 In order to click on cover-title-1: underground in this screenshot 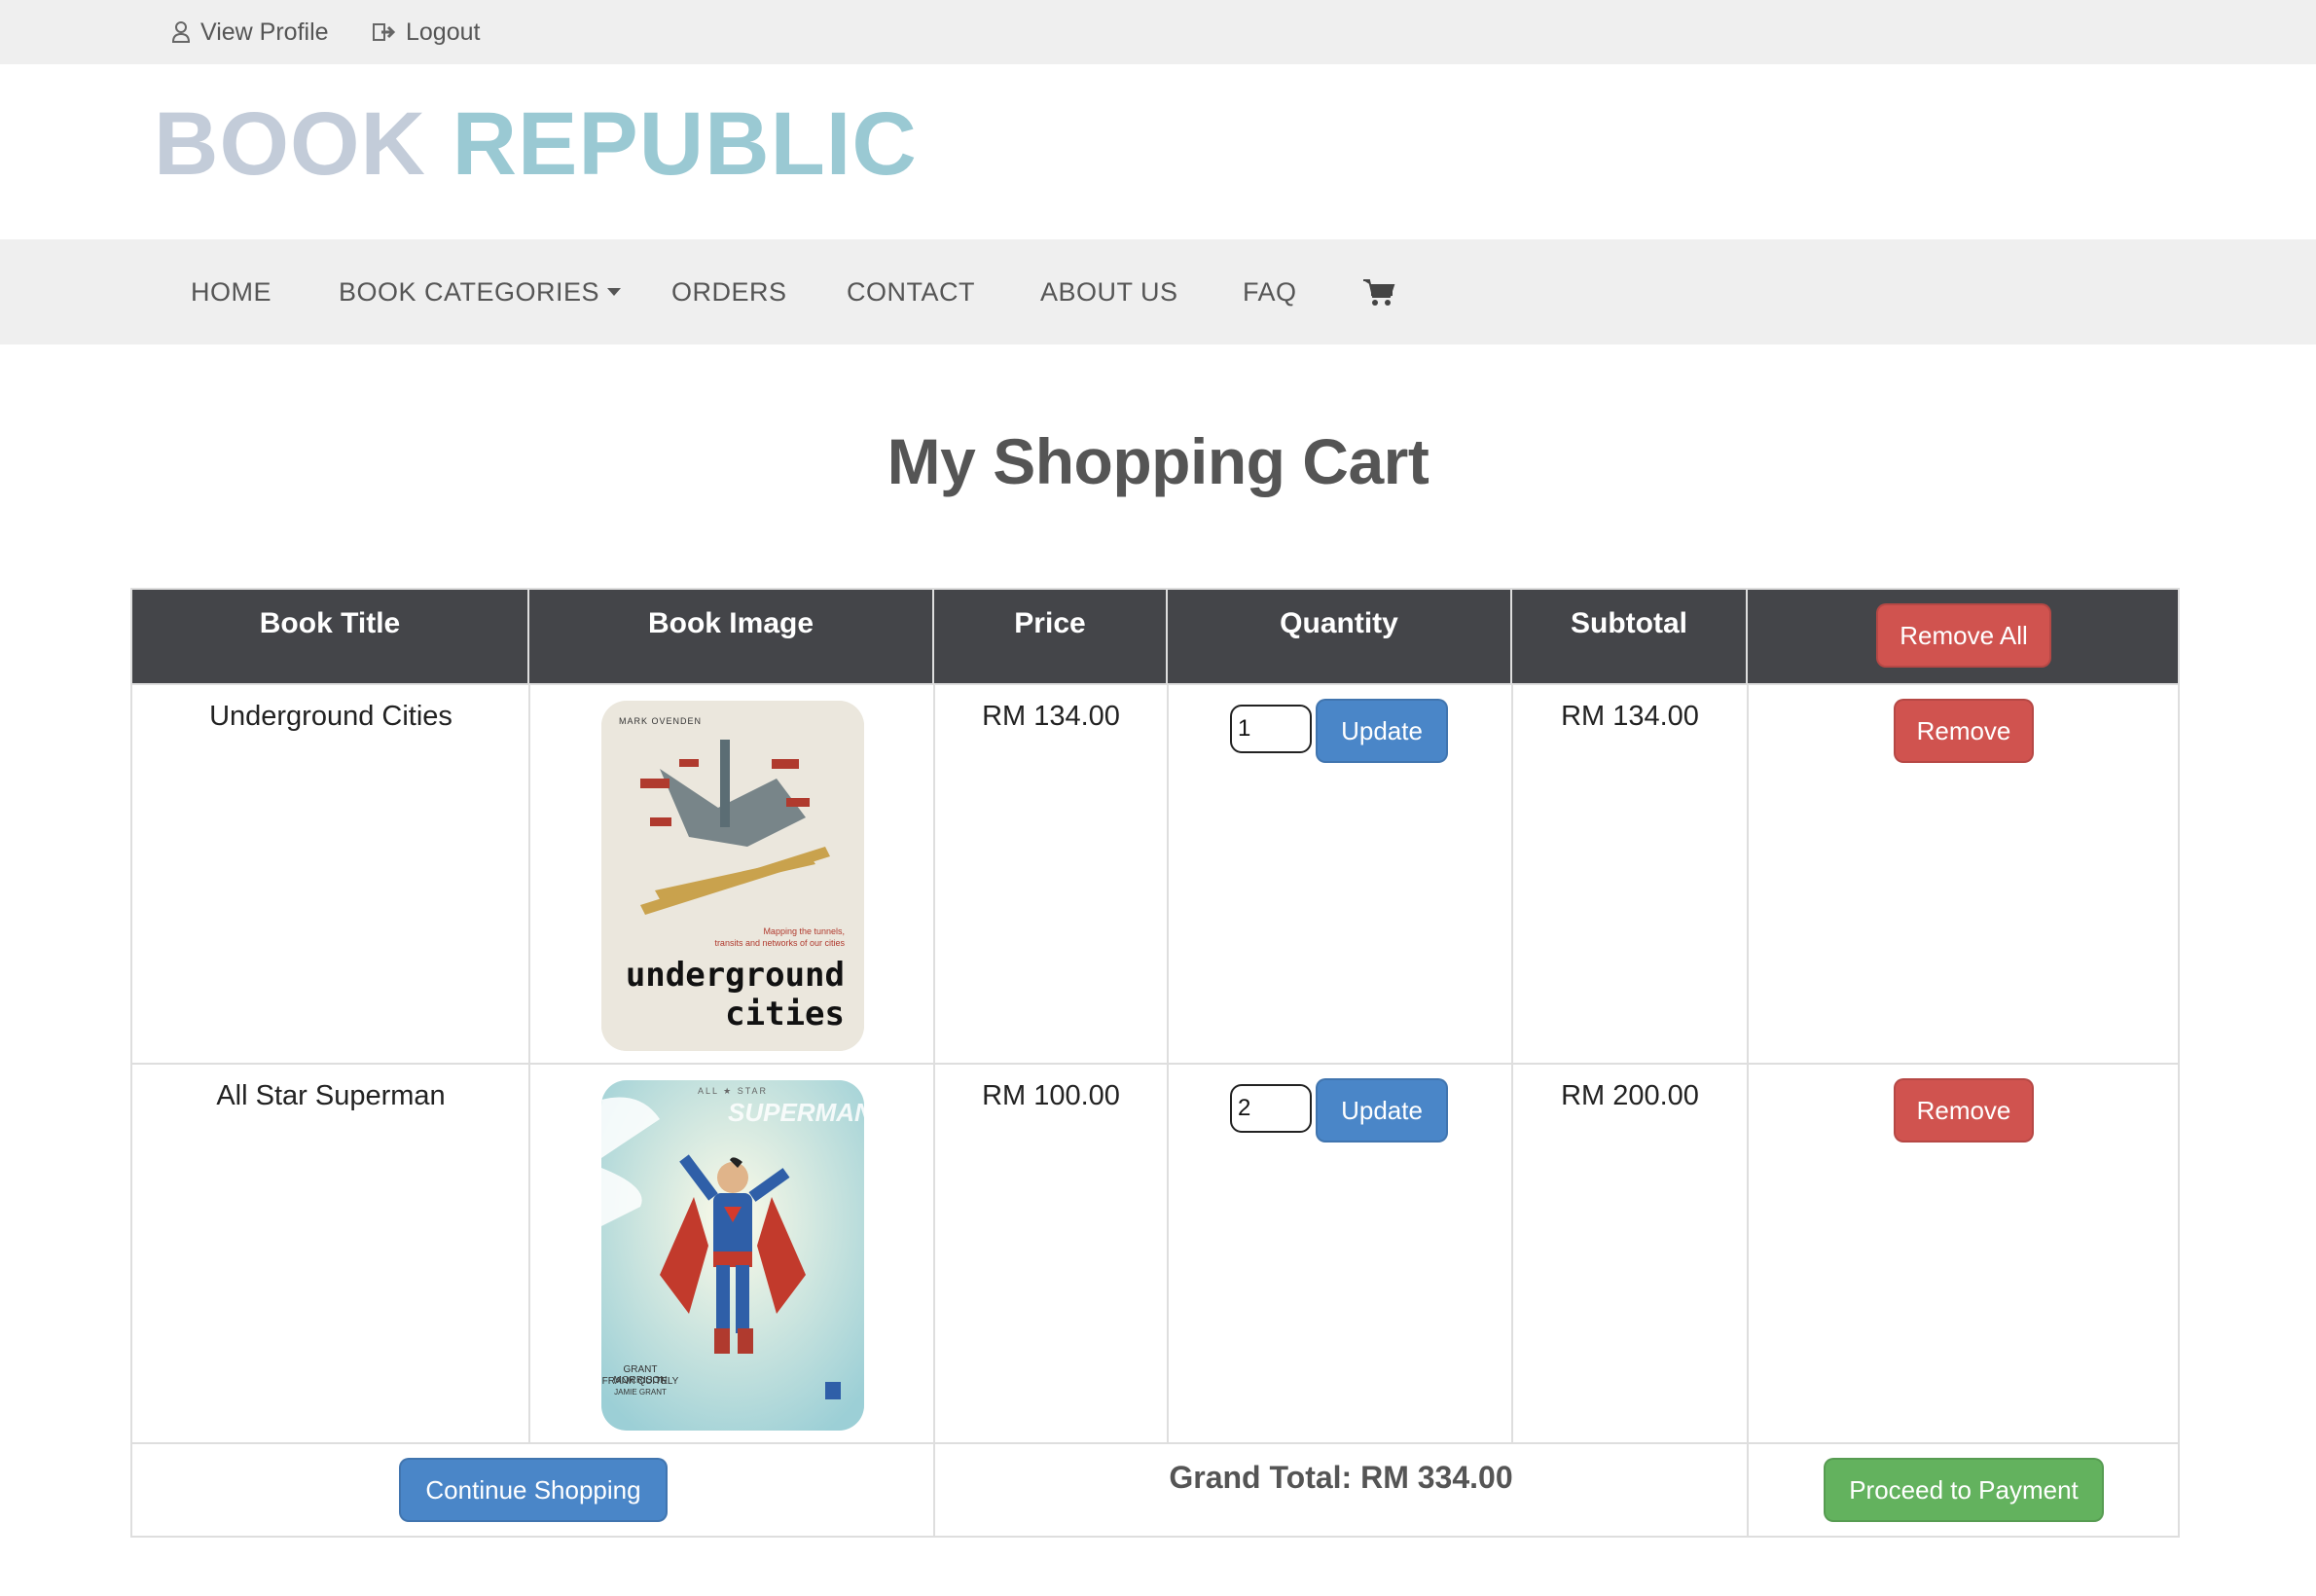, I will do `click(735, 975)`.